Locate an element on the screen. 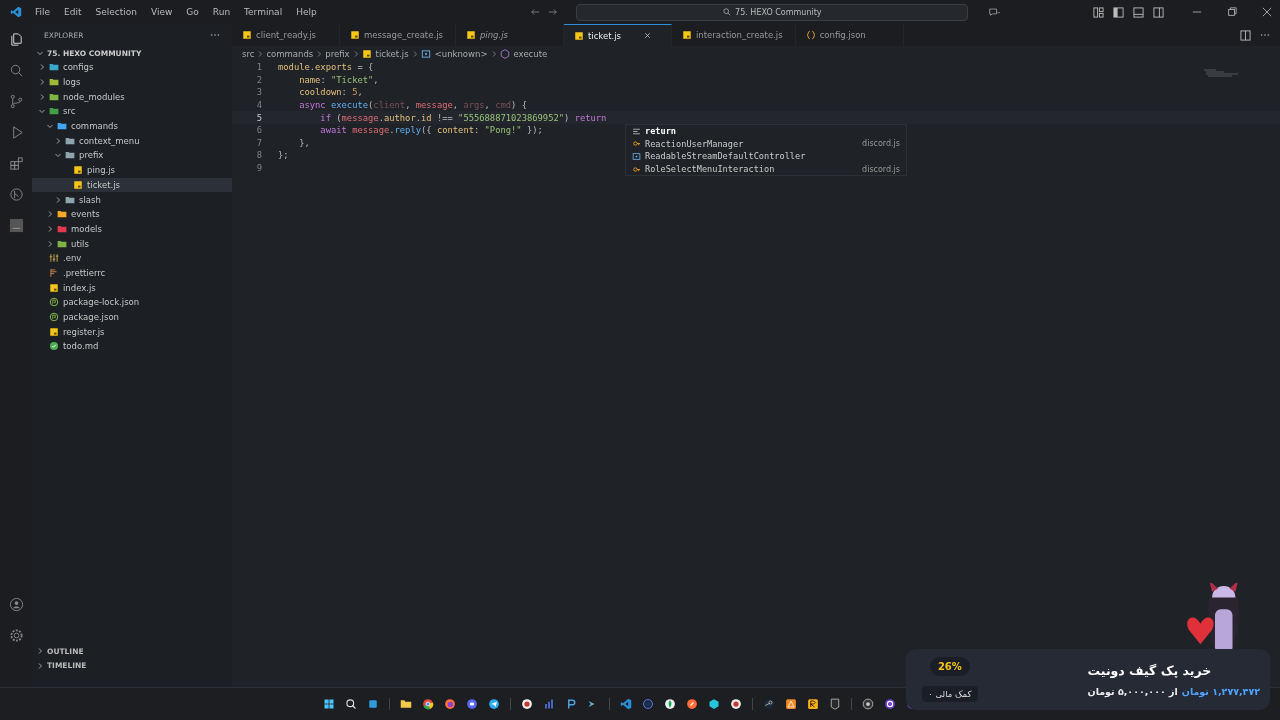 The image size is (1280, 720). settings-icon is located at coordinates (16, 635).